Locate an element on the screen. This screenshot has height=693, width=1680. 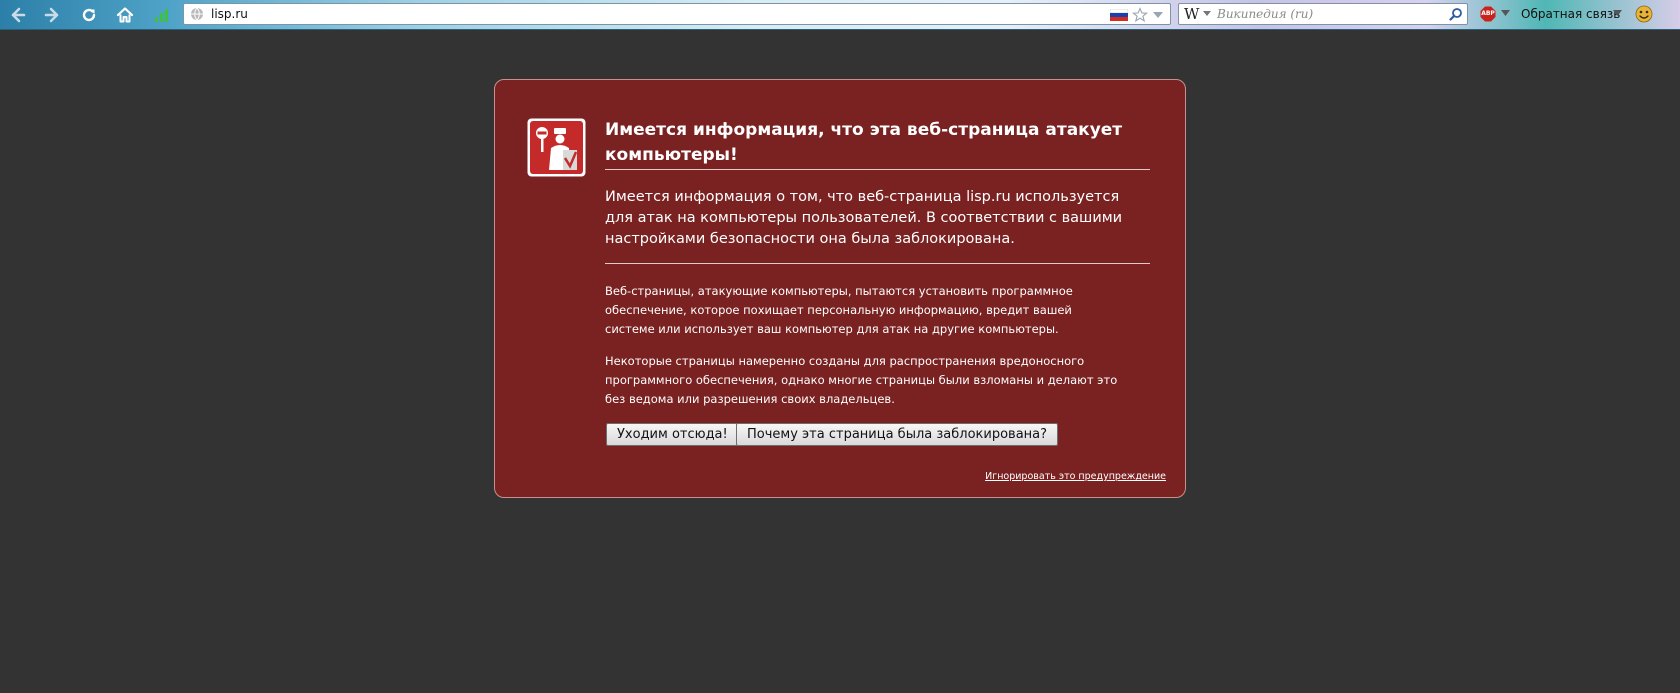
forward-icon is located at coordinates (51, 15).